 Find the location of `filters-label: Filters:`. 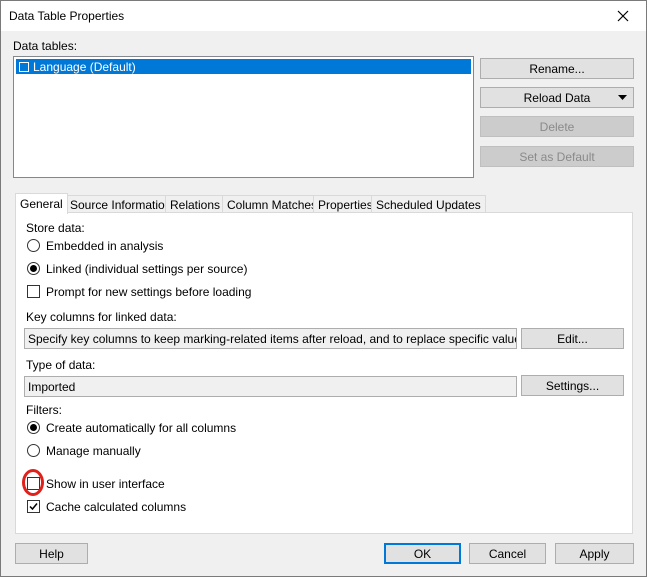

filters-label: Filters: is located at coordinates (44, 410).